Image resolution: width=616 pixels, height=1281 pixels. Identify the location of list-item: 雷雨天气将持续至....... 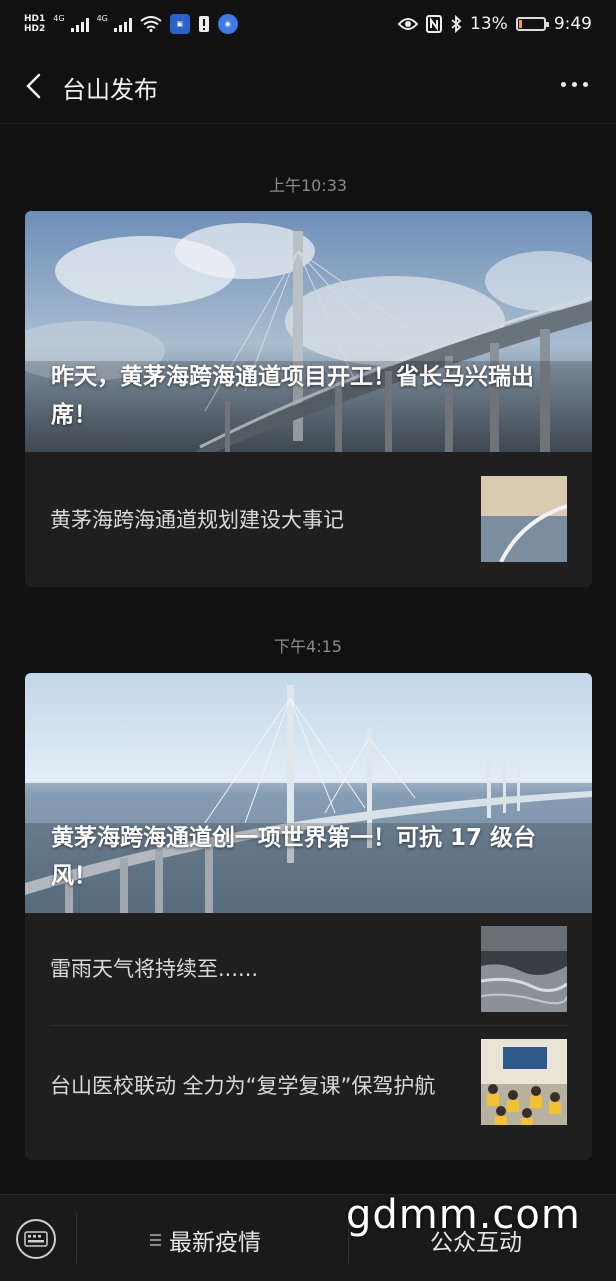
(308, 969).